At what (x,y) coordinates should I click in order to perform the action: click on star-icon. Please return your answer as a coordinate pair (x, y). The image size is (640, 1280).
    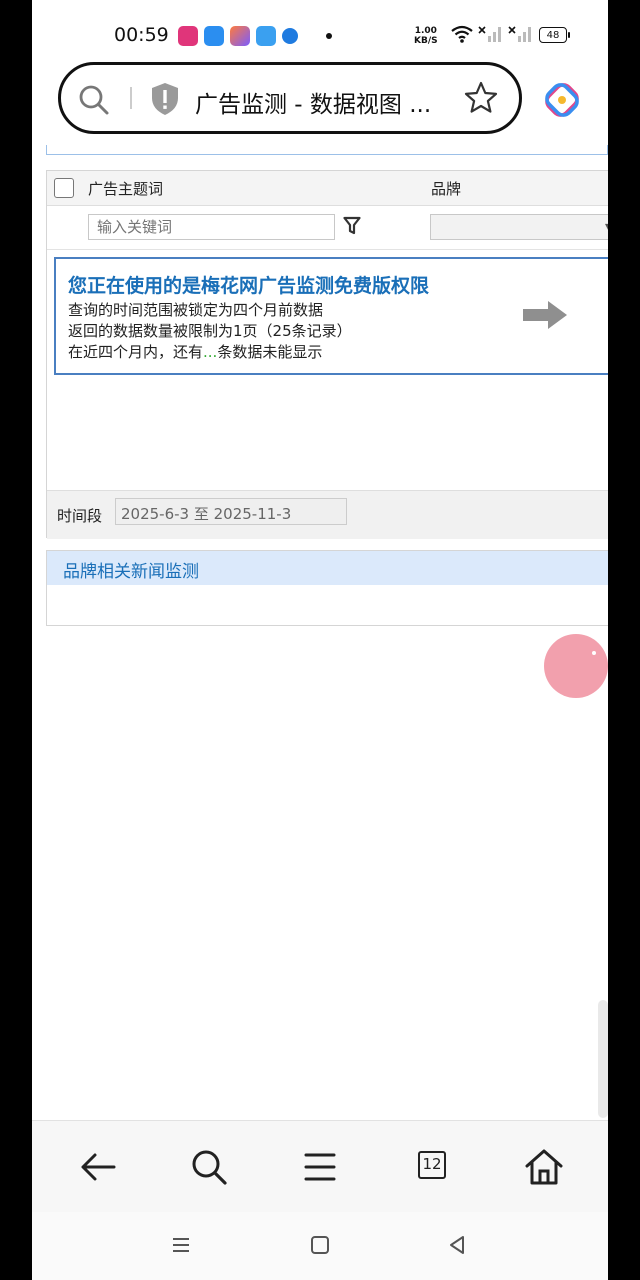
    Looking at the image, I should click on (481, 98).